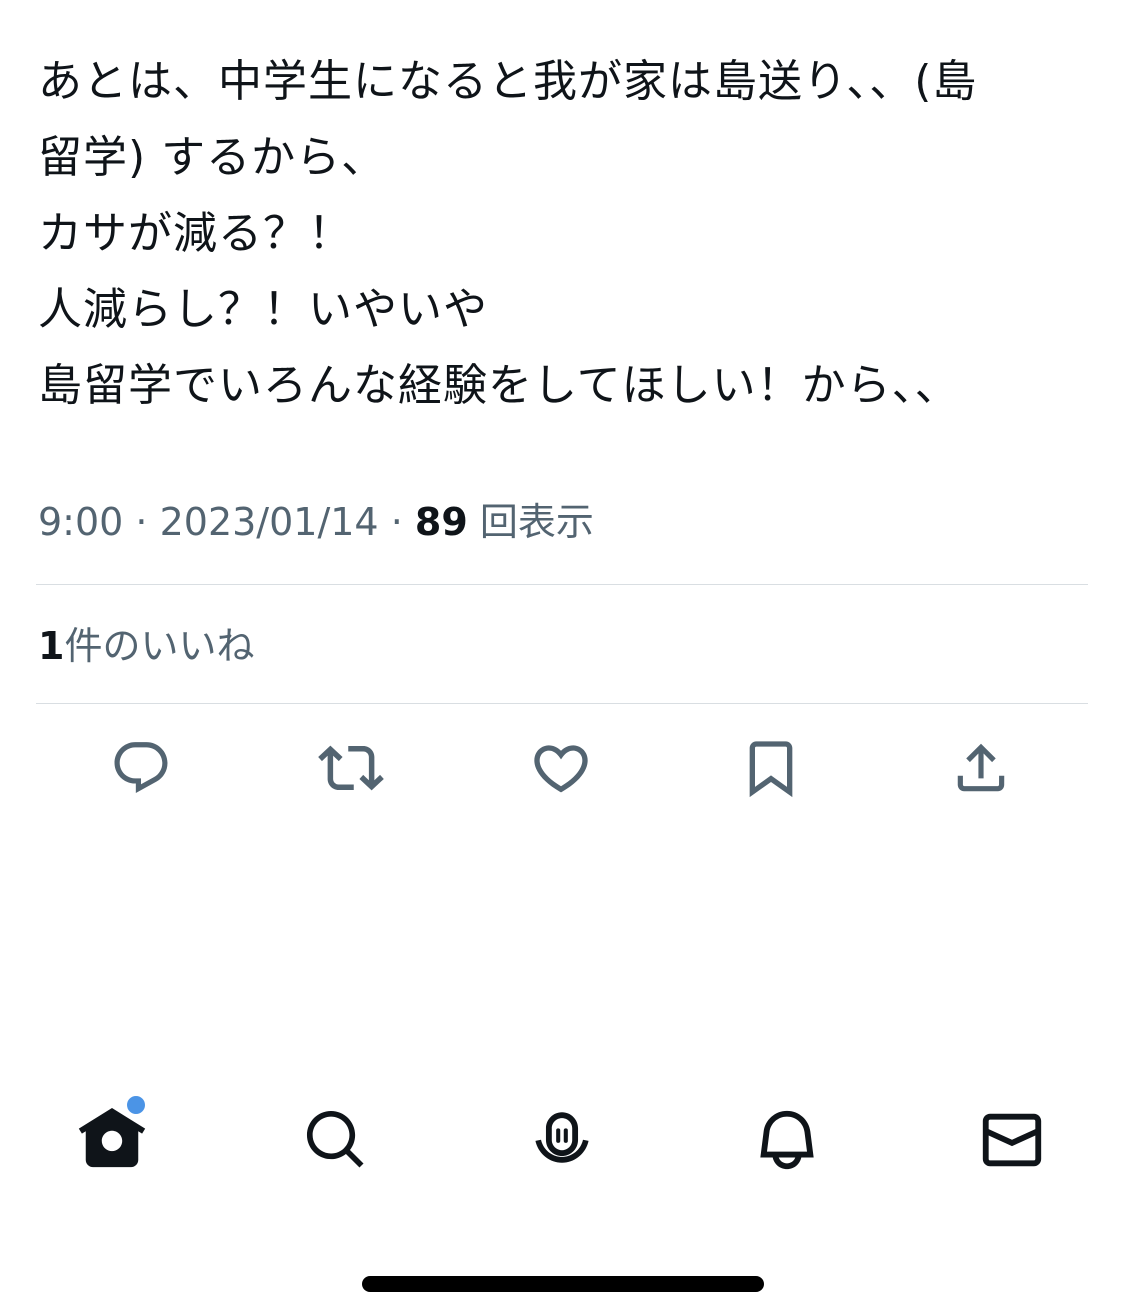 This screenshot has width=1125, height=1316. I want to click on share-button, so click(981, 768).